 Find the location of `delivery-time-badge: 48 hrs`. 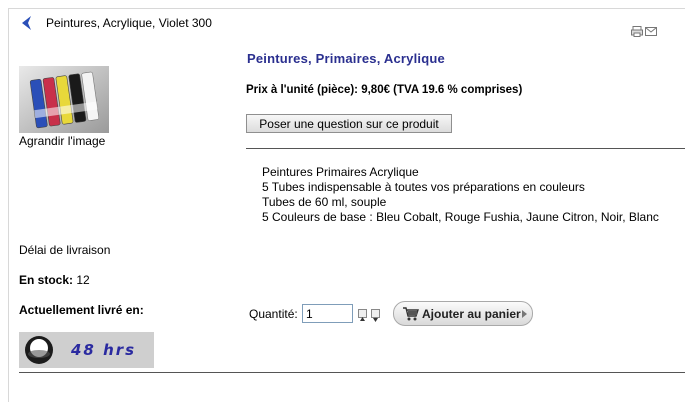

delivery-time-badge: 48 hrs is located at coordinates (86, 350).